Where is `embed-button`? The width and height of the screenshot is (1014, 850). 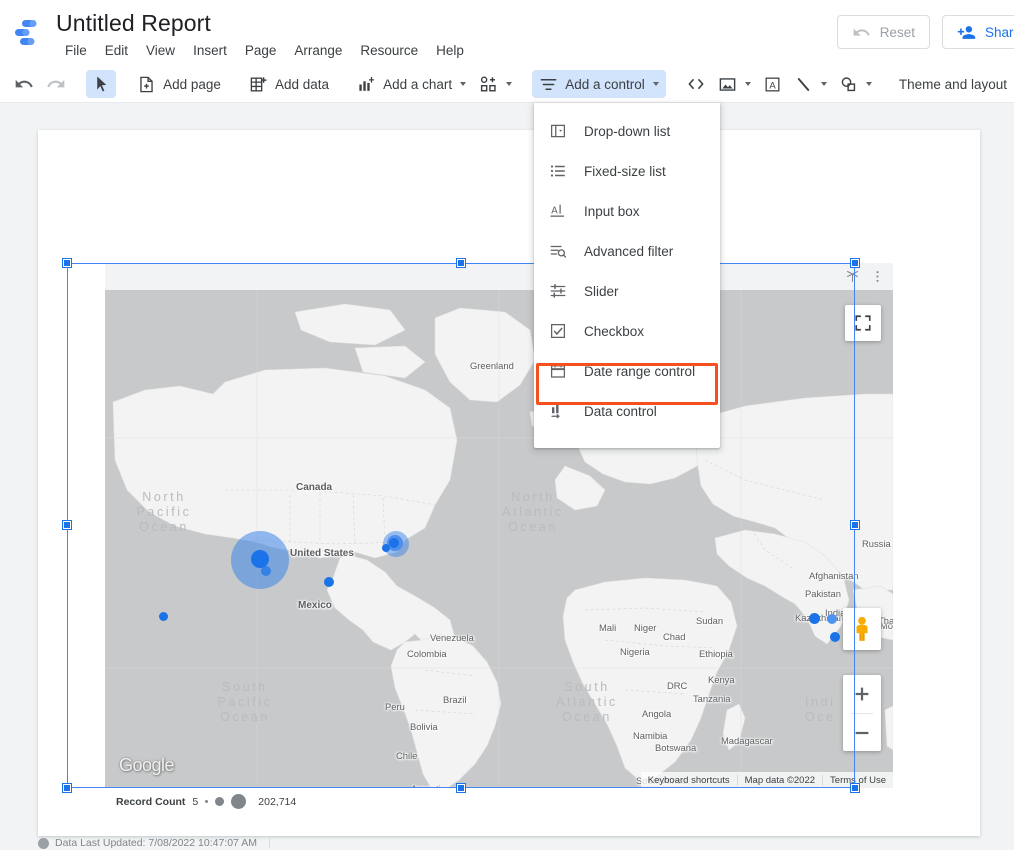 embed-button is located at coordinates (696, 84).